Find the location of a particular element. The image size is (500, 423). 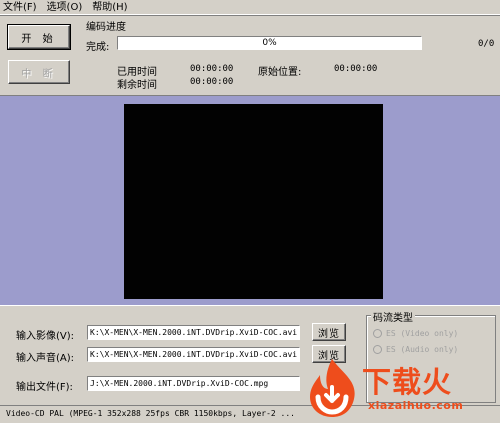

watermark-logo: 下载火 xiazaihuo.com is located at coordinates (400, 389).